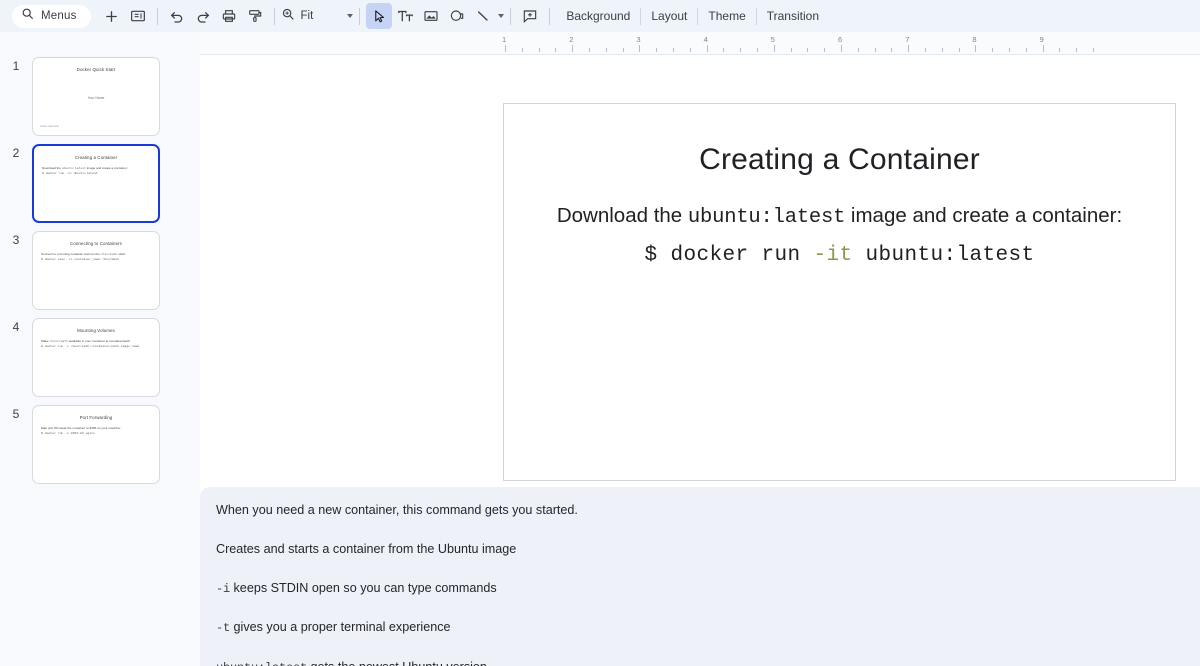 Image resolution: width=1200 pixels, height=666 pixels. Describe the element at coordinates (638, 39) in the screenshot. I see `ruler-label-h: 3` at that location.